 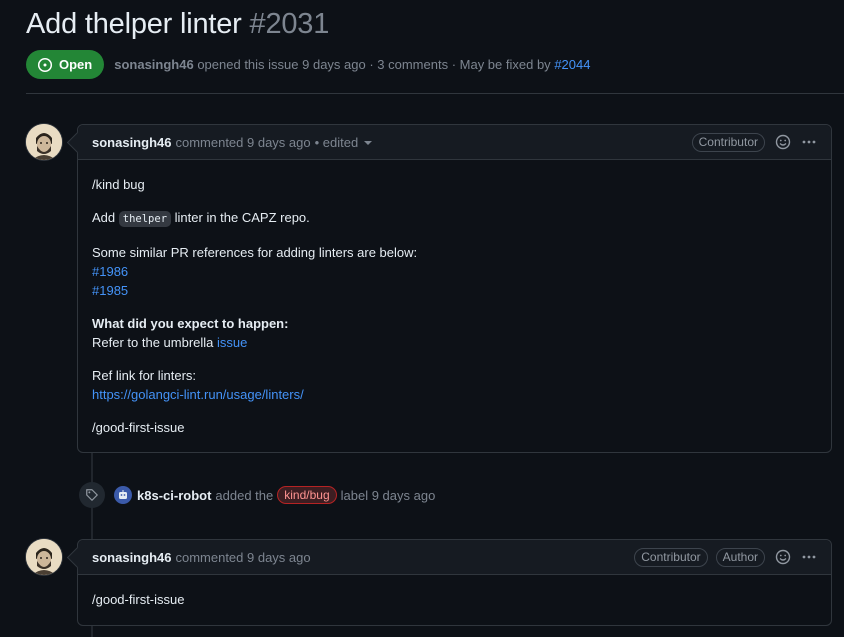 I want to click on state-label: Open, so click(x=76, y=64).